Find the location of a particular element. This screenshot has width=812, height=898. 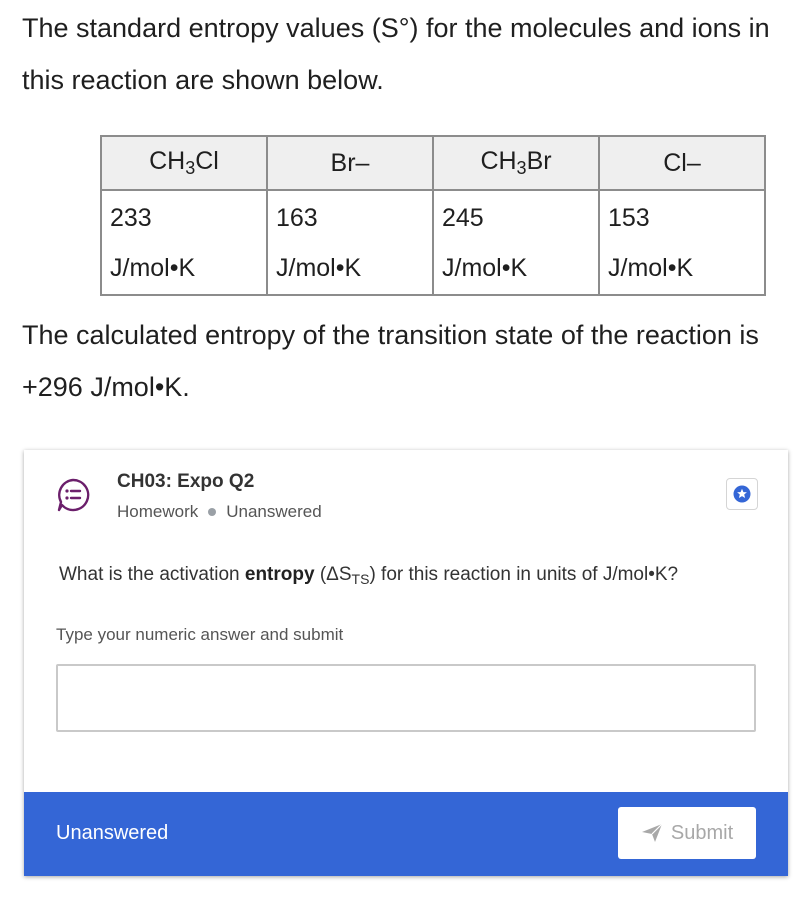

separator-dot is located at coordinates (212, 512).